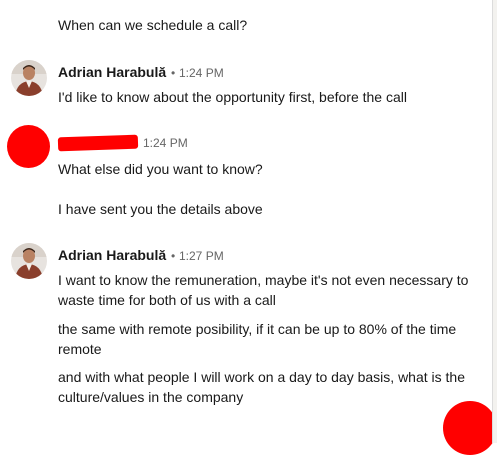 The width and height of the screenshot is (497, 455). I want to click on scrollbar-track, so click(494, 221).